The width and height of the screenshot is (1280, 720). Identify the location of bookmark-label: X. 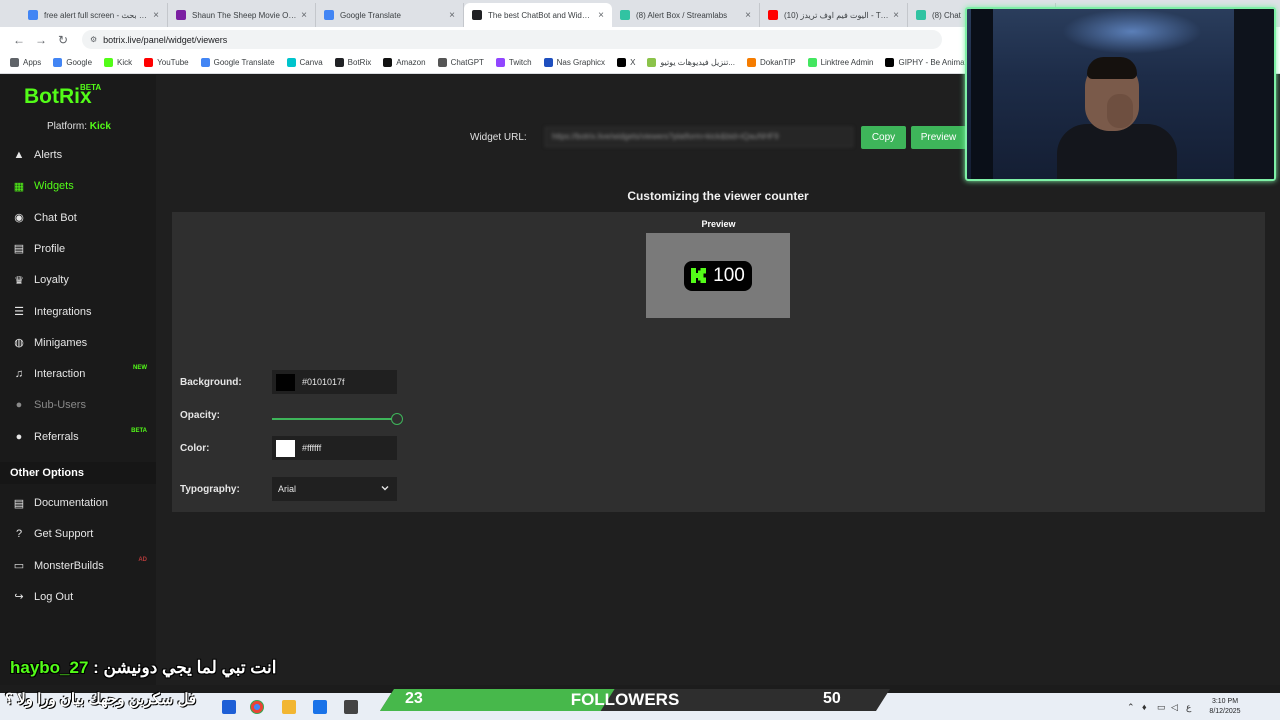
(633, 62).